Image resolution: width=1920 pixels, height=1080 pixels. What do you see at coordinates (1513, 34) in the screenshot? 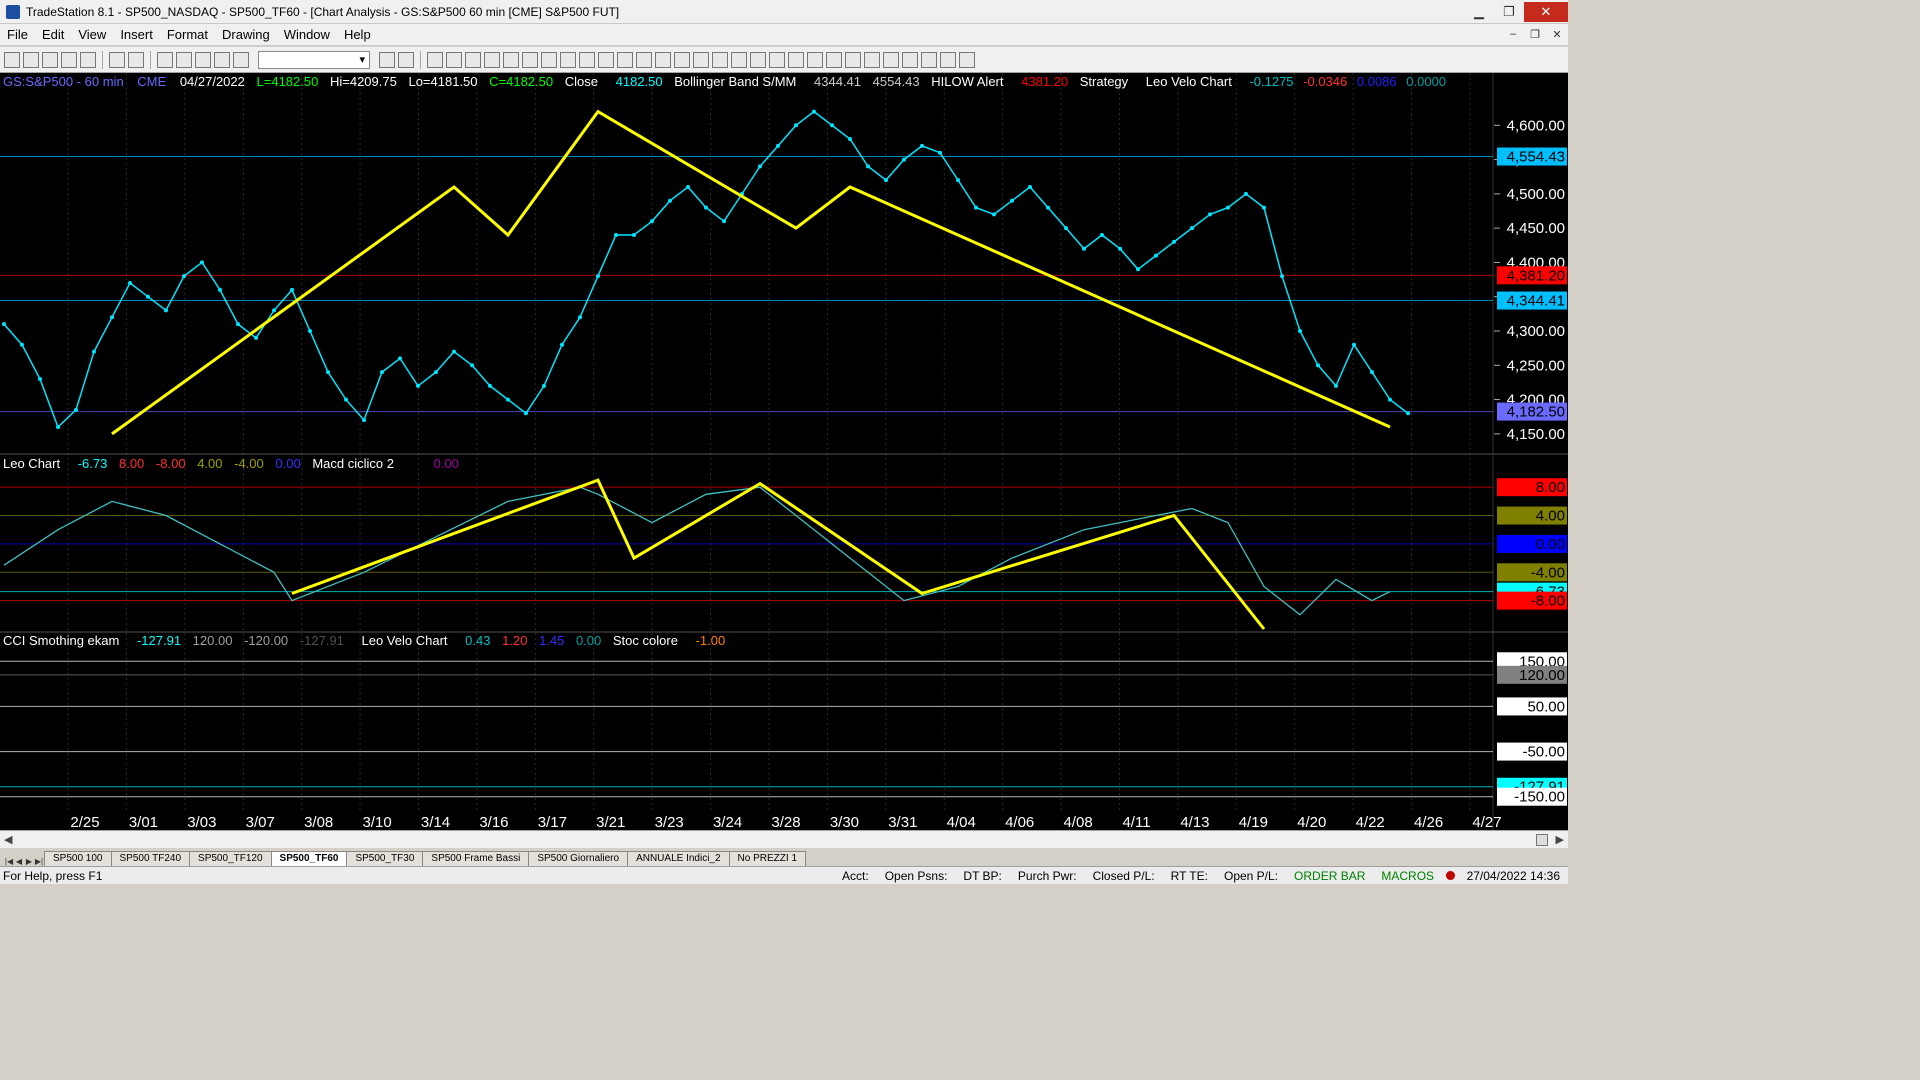
I see `mdi-minimize-button: –` at bounding box center [1513, 34].